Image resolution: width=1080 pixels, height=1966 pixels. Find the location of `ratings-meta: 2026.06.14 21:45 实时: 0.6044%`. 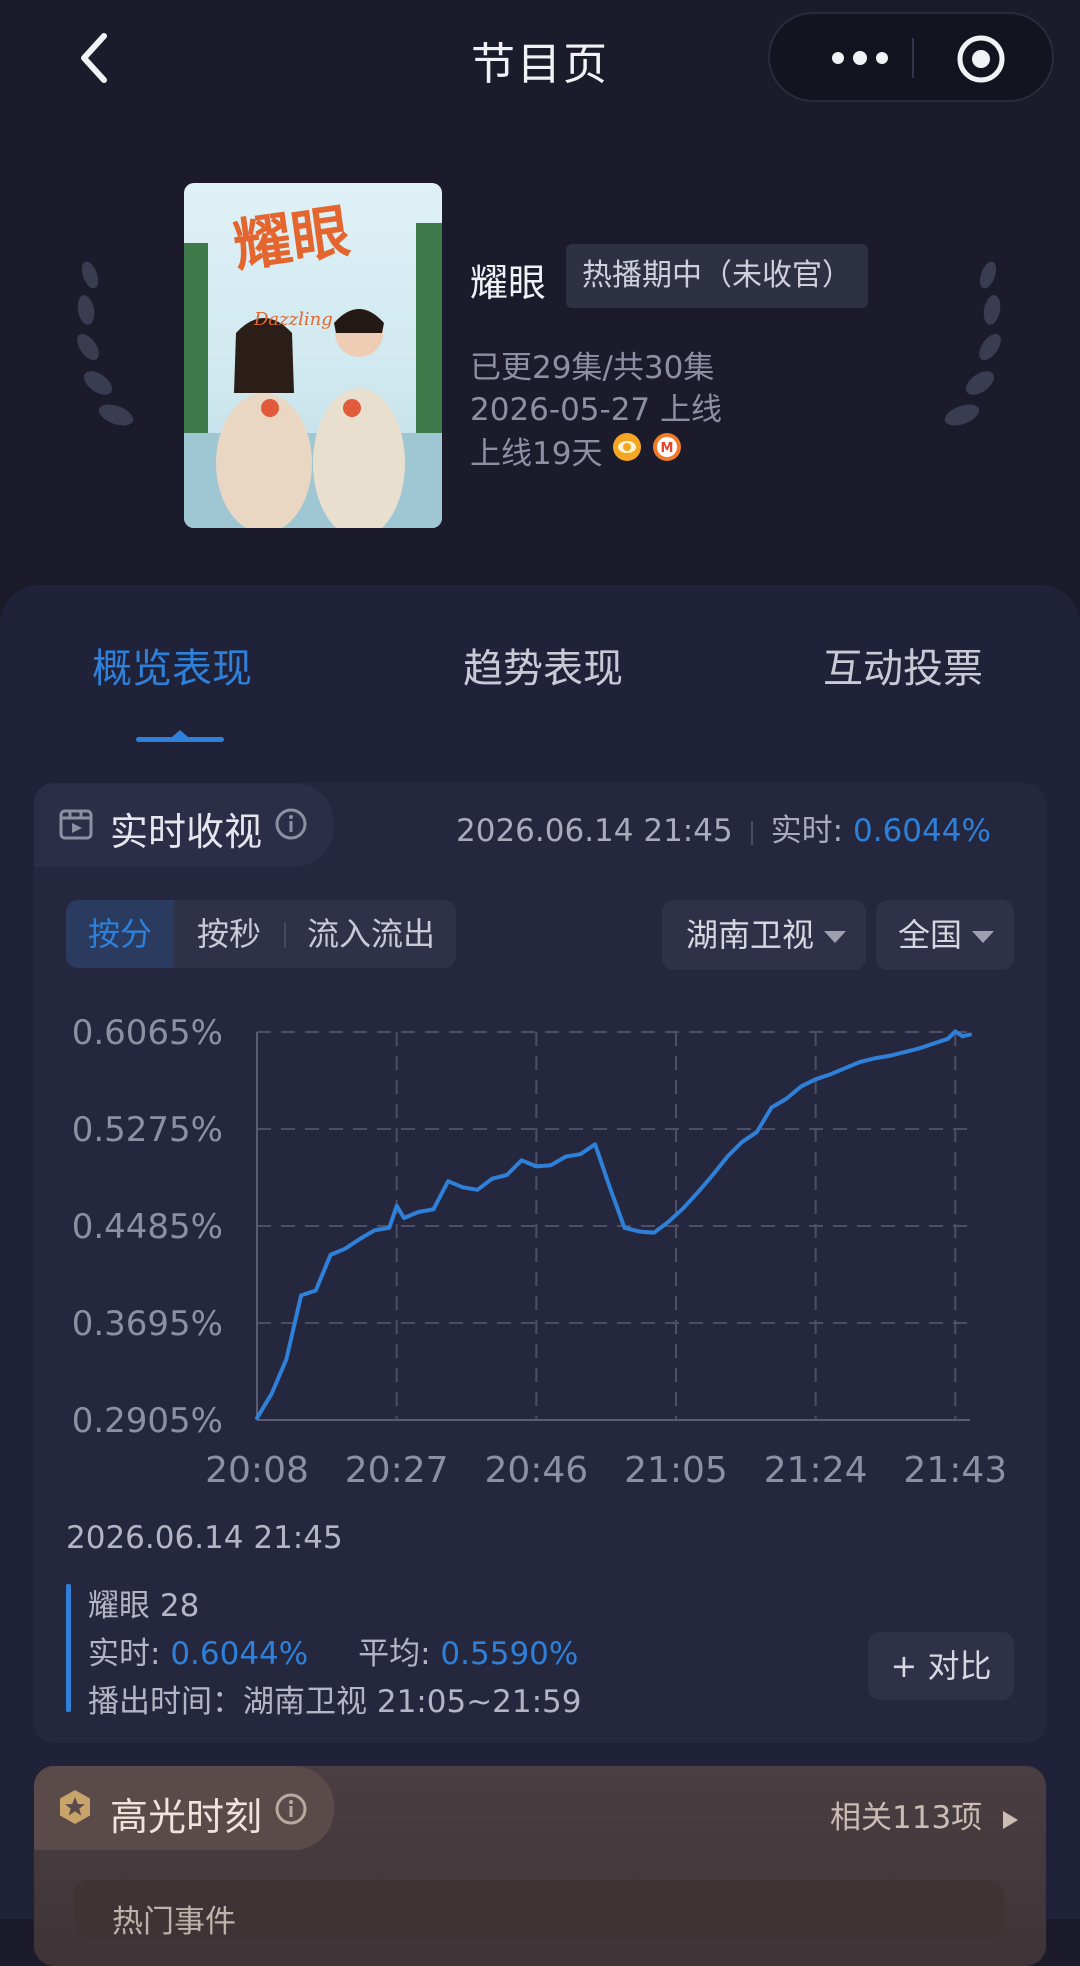

ratings-meta: 2026.06.14 21:45 实时: 0.6044% is located at coordinates (723, 827).